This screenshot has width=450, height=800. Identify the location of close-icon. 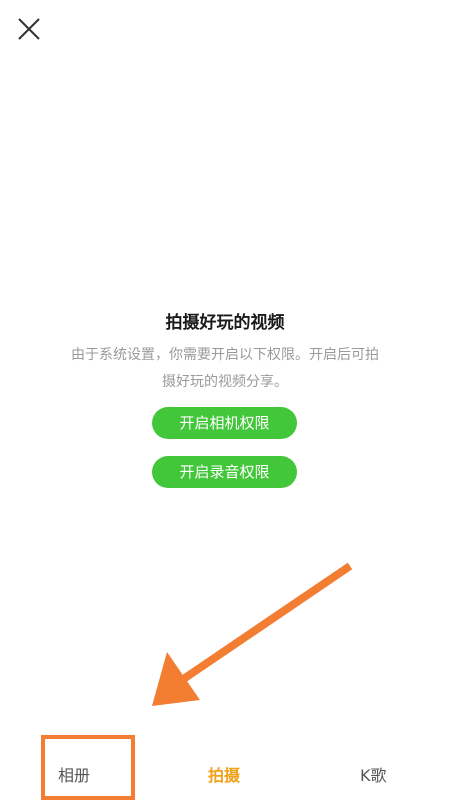
(29, 29).